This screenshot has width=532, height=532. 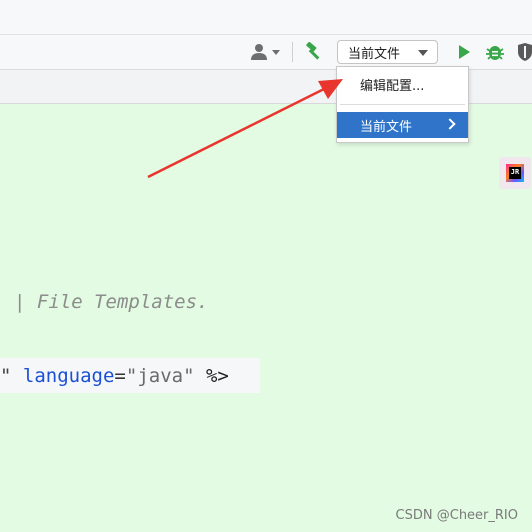 What do you see at coordinates (111, 302) in the screenshot?
I see `code-comment-line: | File Templates.` at bounding box center [111, 302].